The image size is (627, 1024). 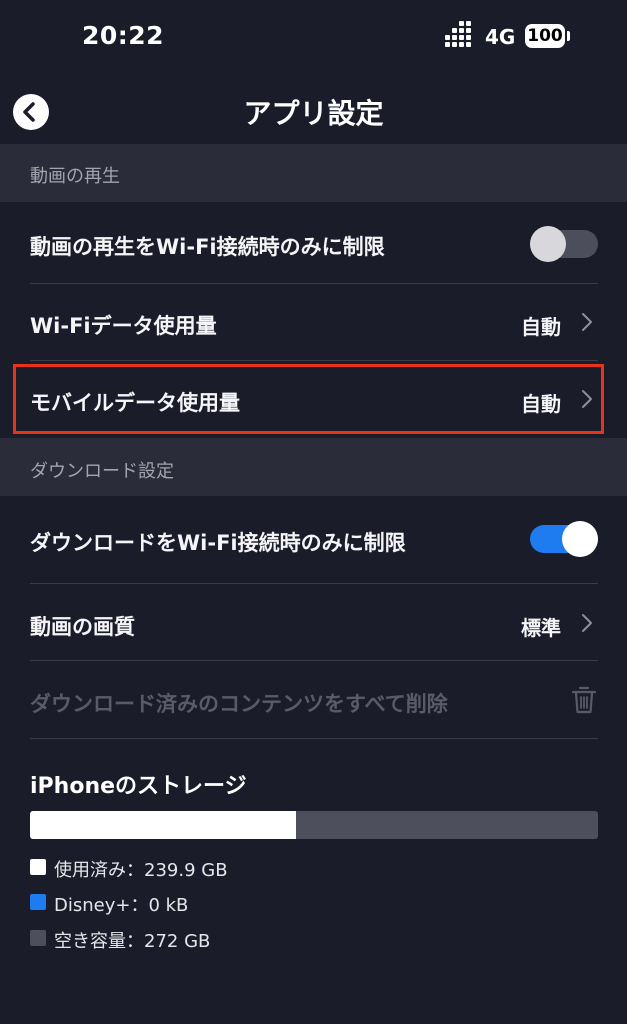 I want to click on legend-label: Disney+：0 kB, so click(x=121, y=905).